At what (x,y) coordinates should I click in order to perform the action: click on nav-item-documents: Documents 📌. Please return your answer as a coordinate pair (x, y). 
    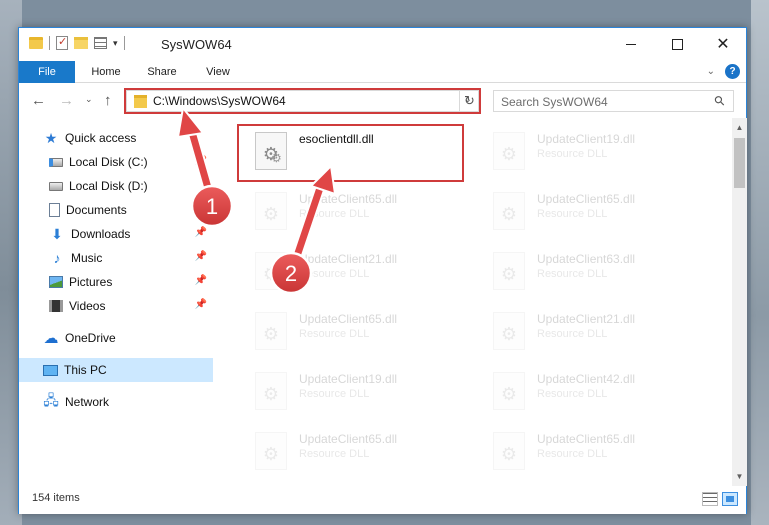
    Looking at the image, I should click on (116, 210).